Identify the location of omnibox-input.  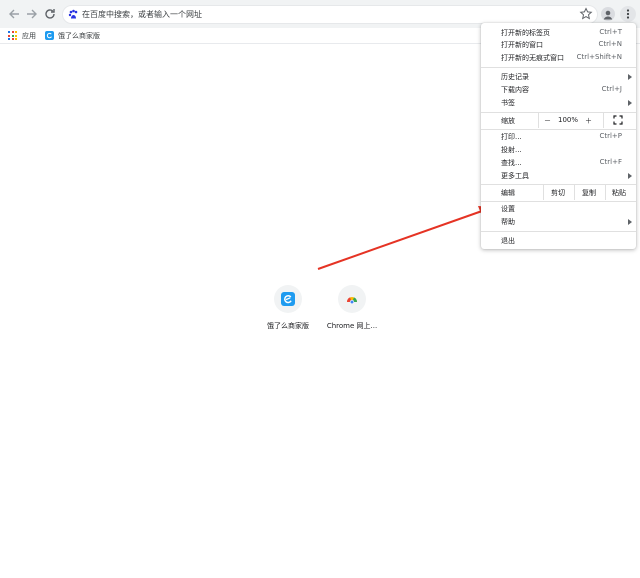
(322, 14).